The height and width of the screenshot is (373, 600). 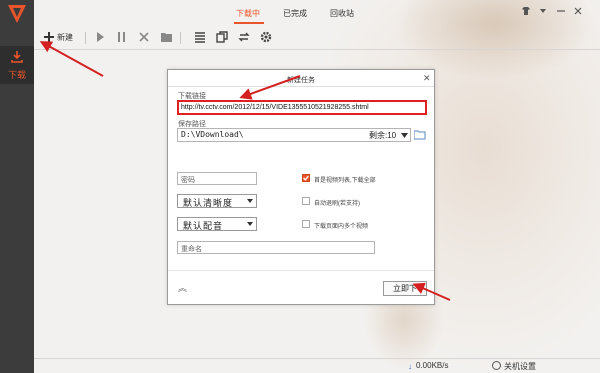 I want to click on pause-icon, so click(x=121, y=37).